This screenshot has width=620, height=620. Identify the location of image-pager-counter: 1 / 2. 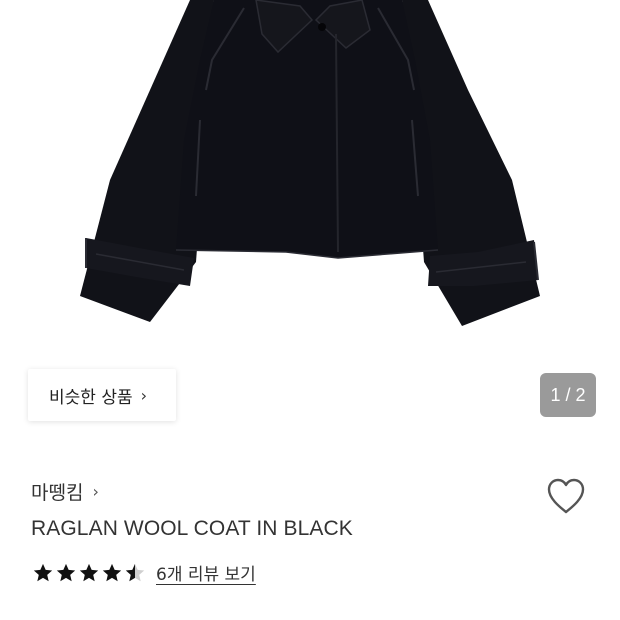
(568, 395).